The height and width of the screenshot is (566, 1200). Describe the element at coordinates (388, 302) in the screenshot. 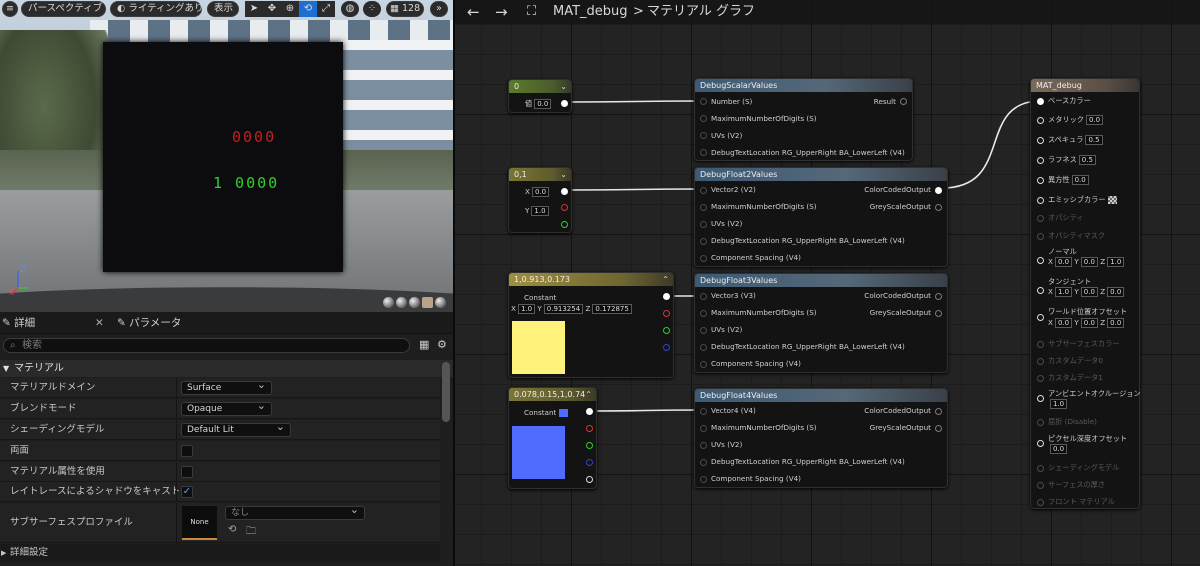

I see `cylinder-preview-icon` at that location.